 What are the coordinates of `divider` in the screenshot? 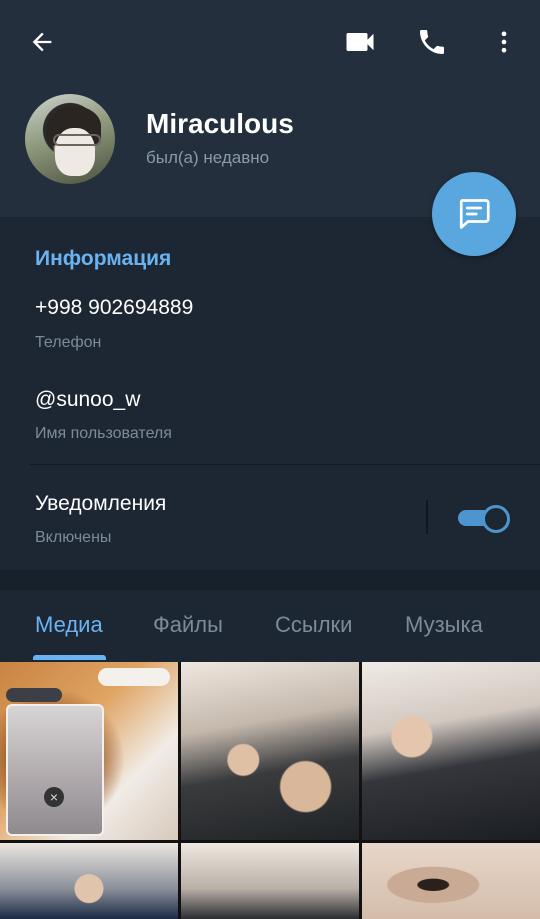 It's located at (285, 464).